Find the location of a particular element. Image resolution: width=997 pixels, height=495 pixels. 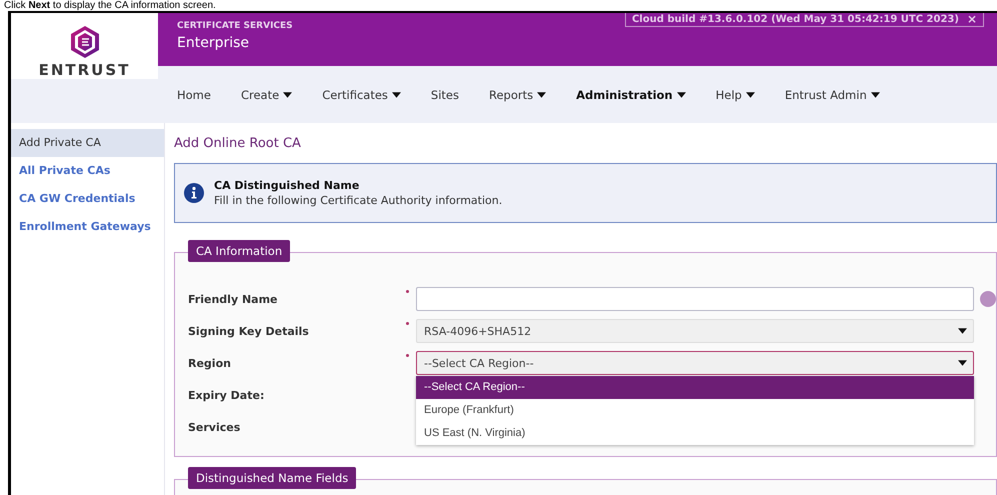

section-legend: CA Information is located at coordinates (239, 251).